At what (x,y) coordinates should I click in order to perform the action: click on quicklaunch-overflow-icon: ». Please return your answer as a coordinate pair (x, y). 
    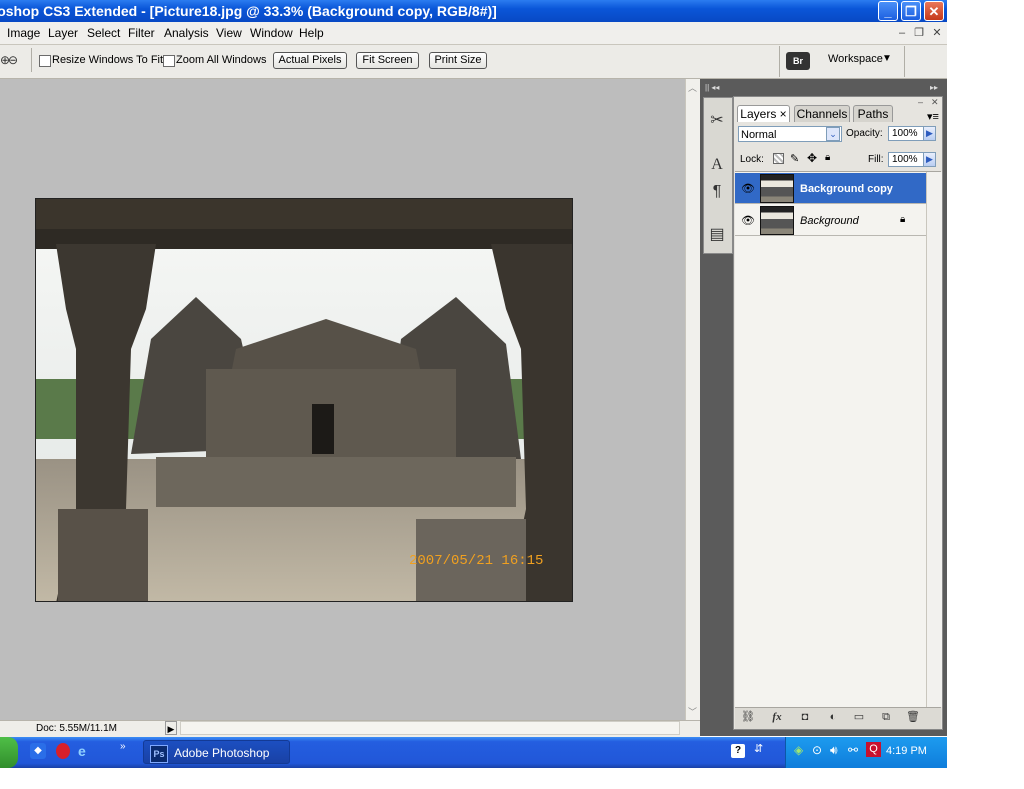
    Looking at the image, I should click on (123, 746).